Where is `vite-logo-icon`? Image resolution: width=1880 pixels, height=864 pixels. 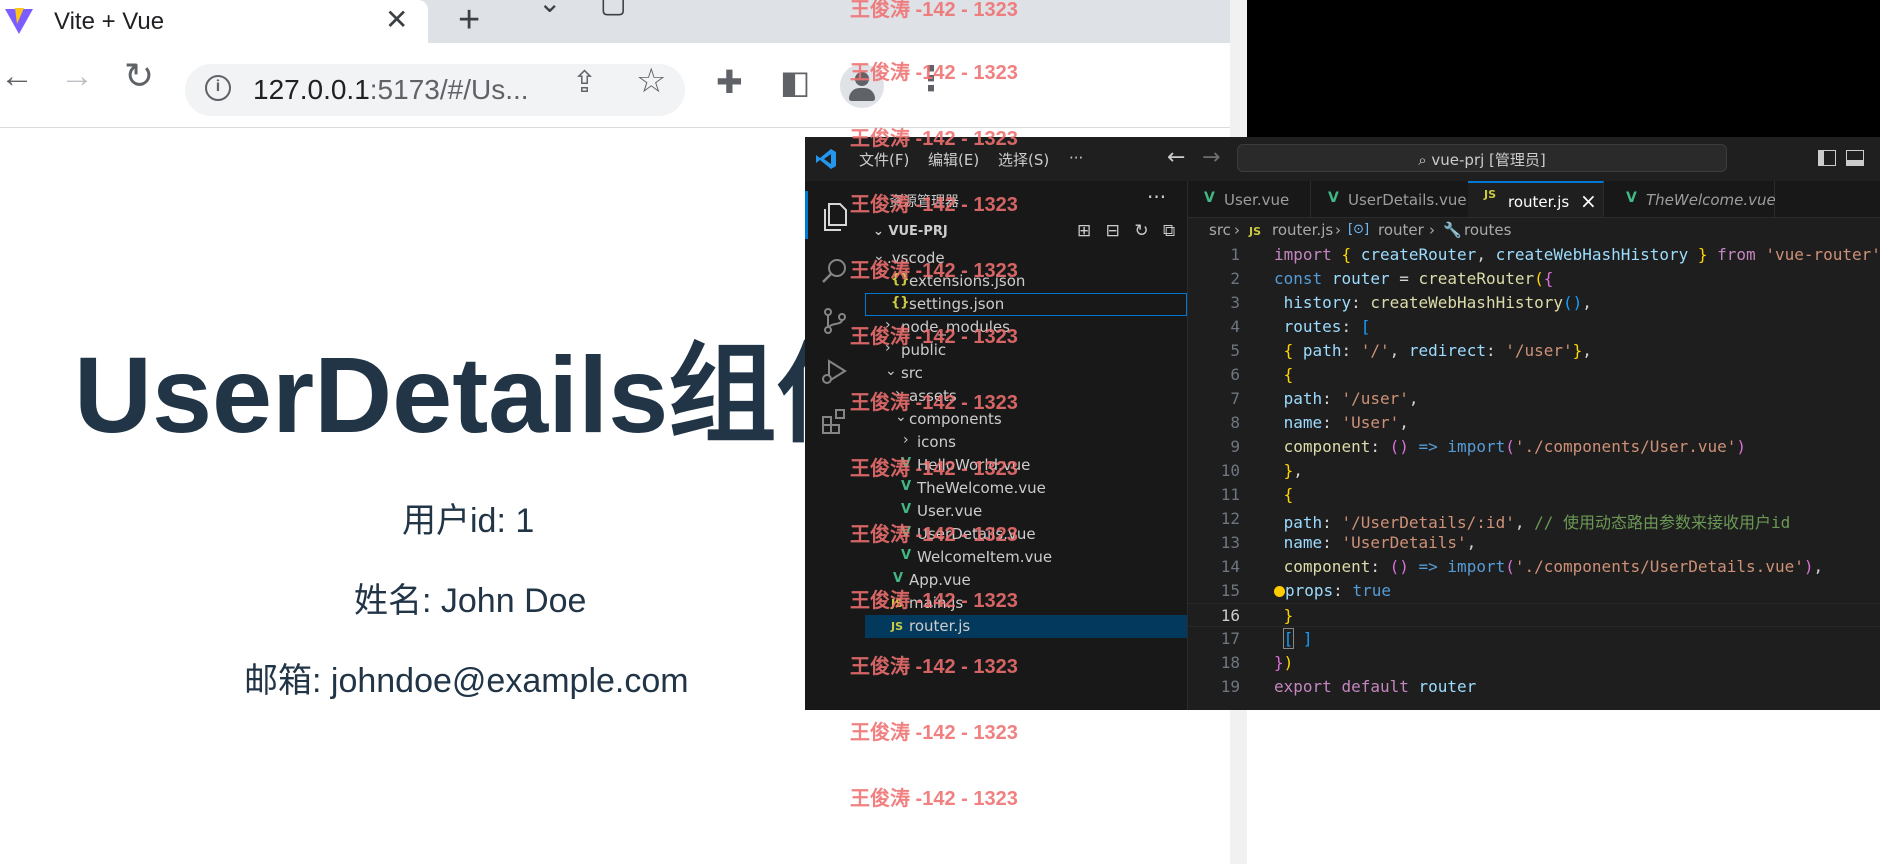 vite-logo-icon is located at coordinates (19, 21).